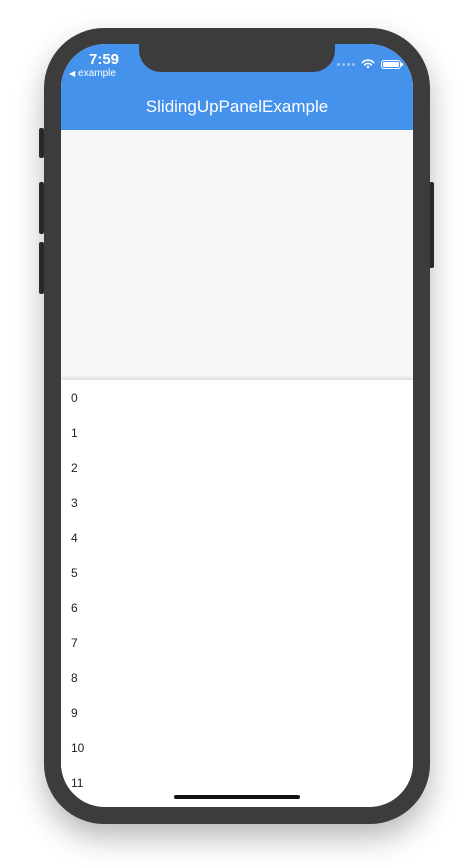 This screenshot has height=868, width=474. I want to click on wifi-icon, so click(368, 64).